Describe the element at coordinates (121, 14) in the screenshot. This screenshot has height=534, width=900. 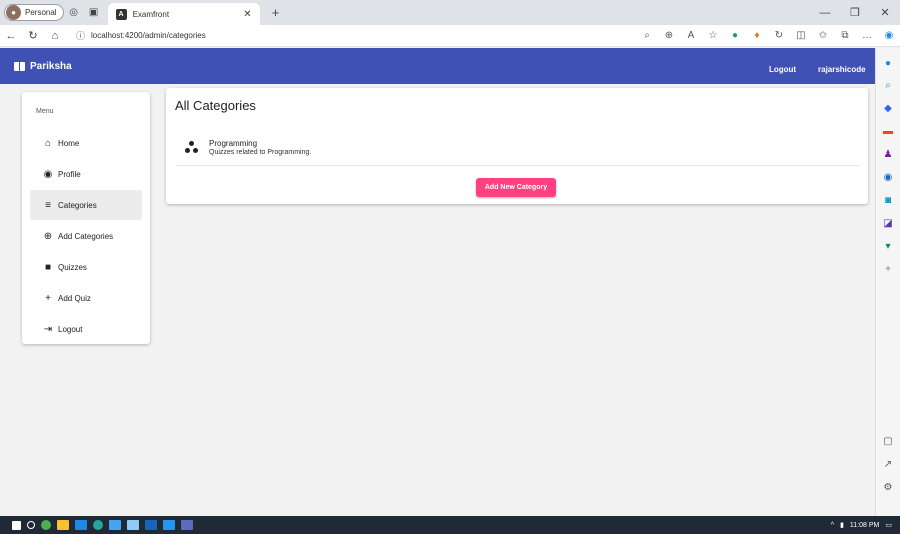
I see `angular-favicon-icon: A` at that location.